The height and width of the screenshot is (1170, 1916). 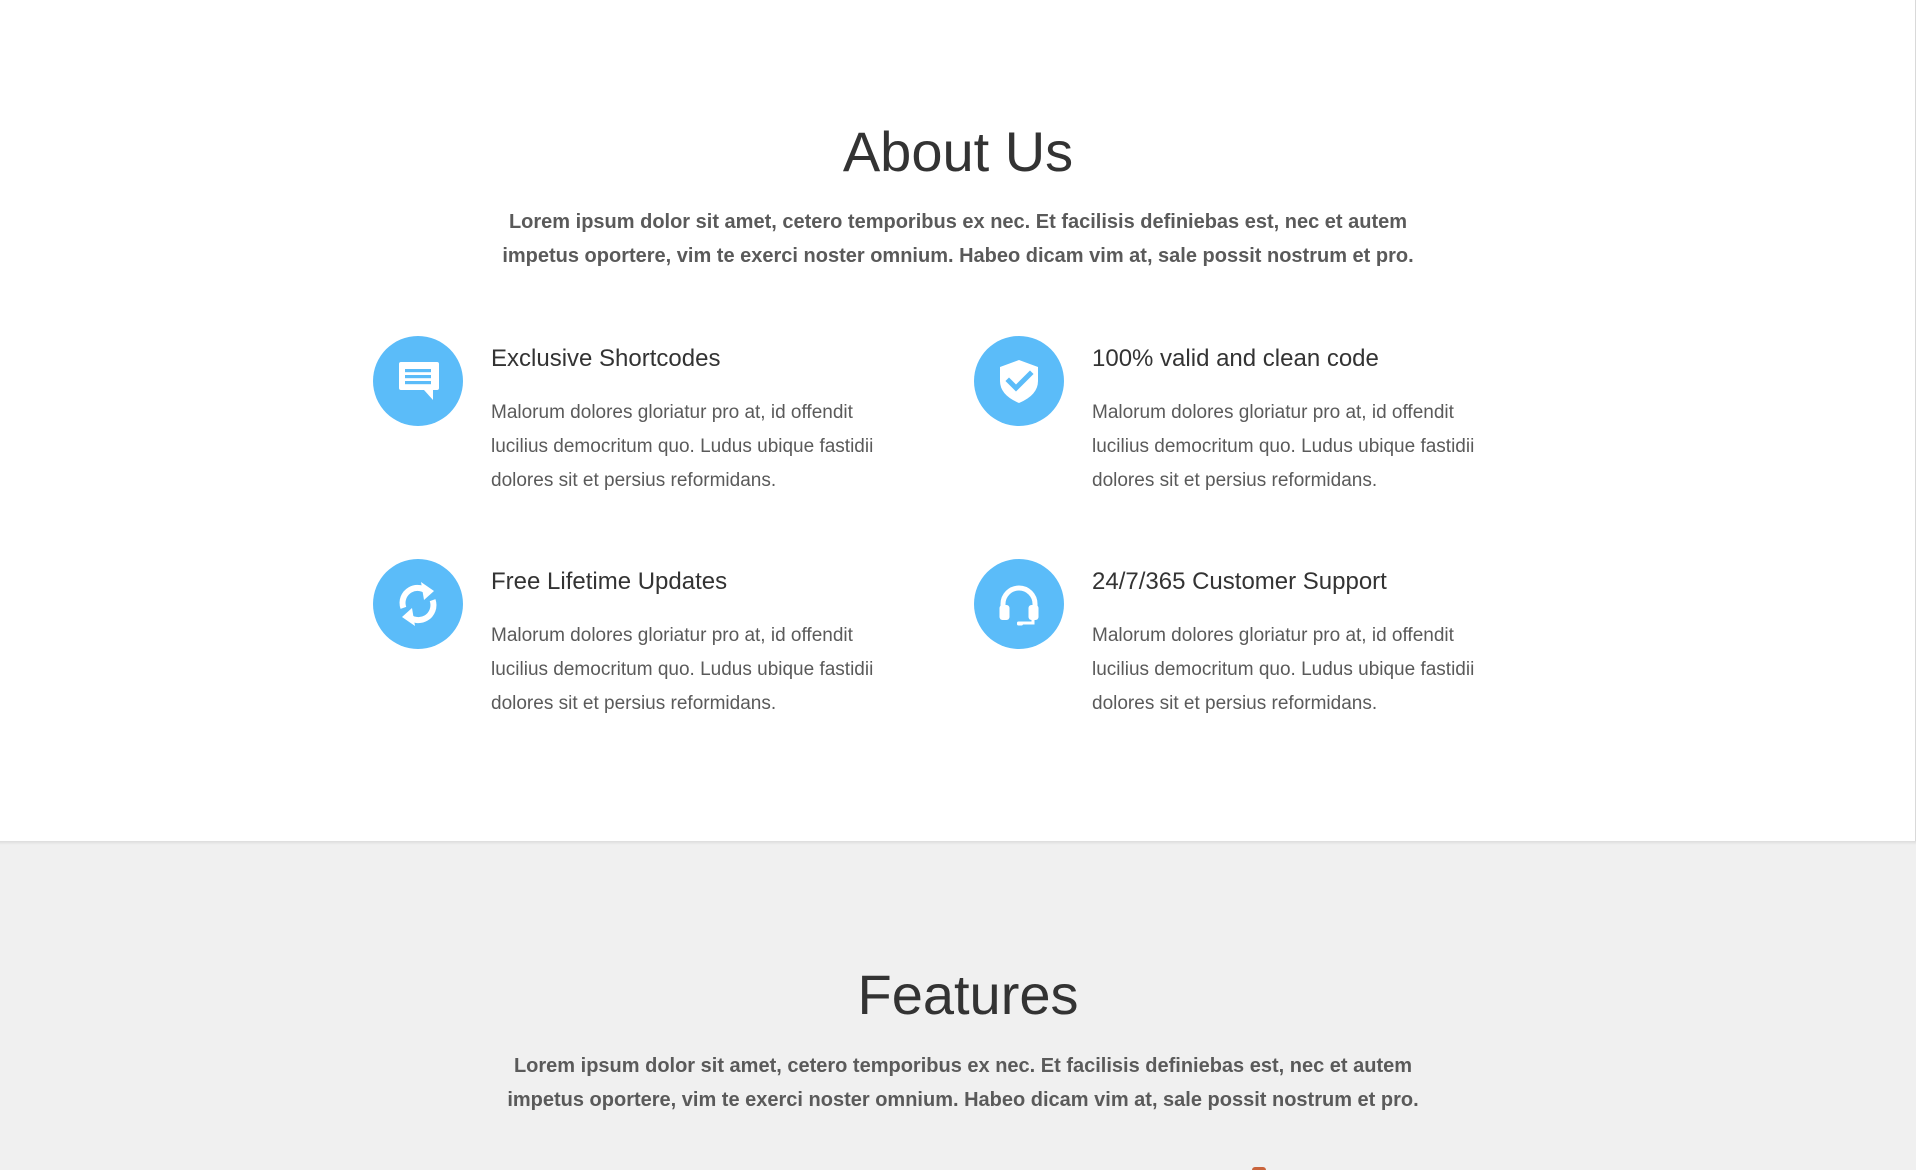 I want to click on refresh-icon, so click(x=418, y=604).